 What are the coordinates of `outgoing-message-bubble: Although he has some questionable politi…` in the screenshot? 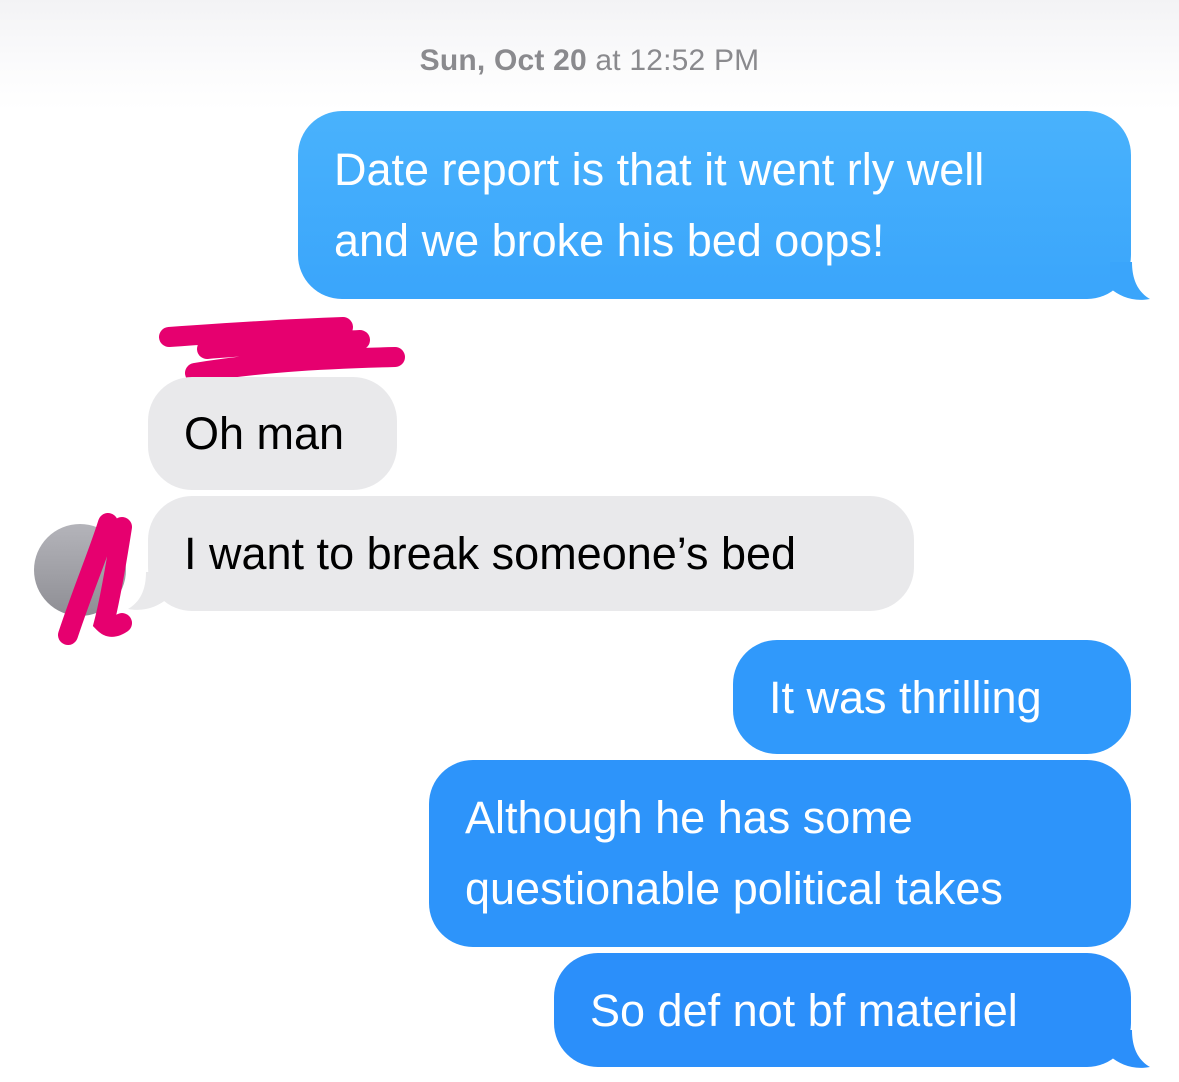 It's located at (780, 853).